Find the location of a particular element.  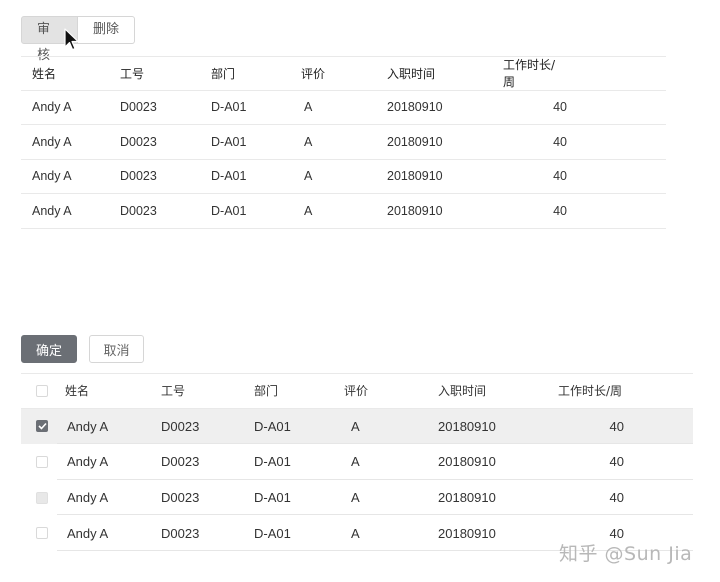

select-all-checkbox is located at coordinates (42, 390).